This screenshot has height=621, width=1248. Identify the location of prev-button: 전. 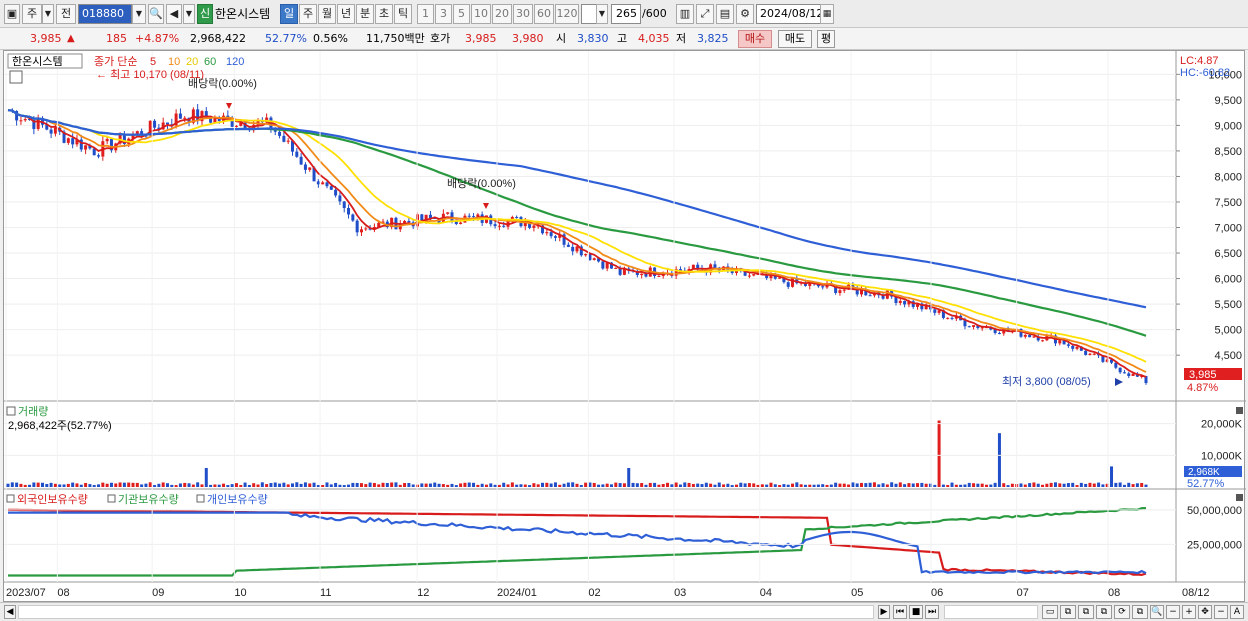
(66, 14).